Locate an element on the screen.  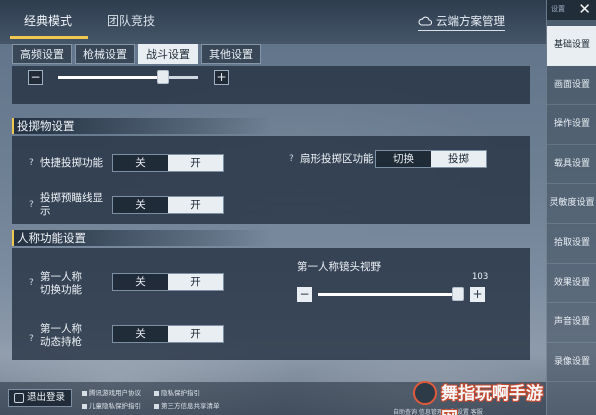
link-underline is located at coordinates (461, 30).